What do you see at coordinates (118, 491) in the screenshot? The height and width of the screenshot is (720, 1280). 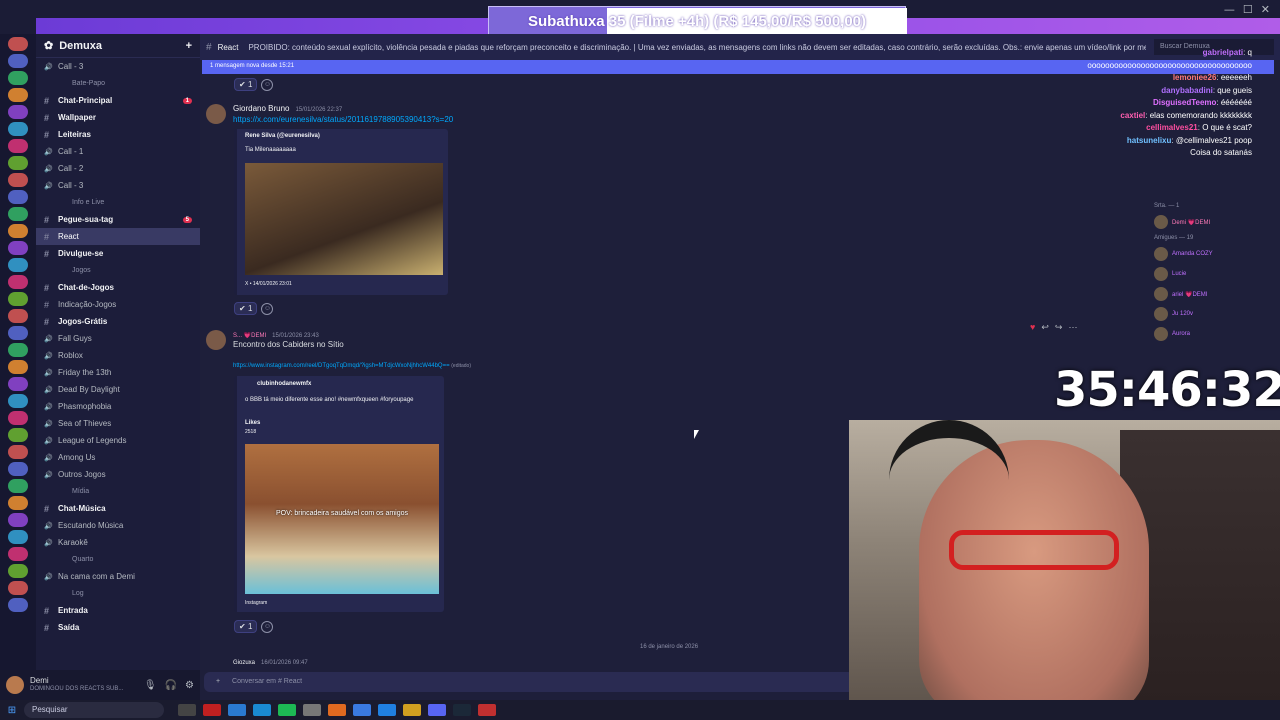 I see `channel-category: Mídia` at bounding box center [118, 491].